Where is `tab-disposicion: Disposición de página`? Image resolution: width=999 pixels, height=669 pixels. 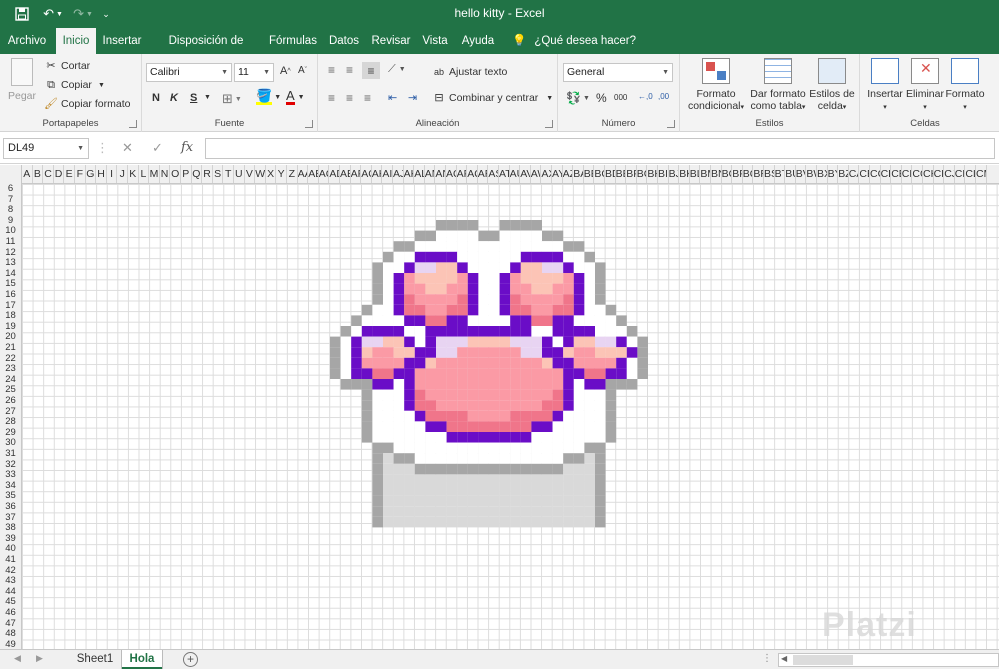 tab-disposicion: Disposición de página is located at coordinates (206, 50).